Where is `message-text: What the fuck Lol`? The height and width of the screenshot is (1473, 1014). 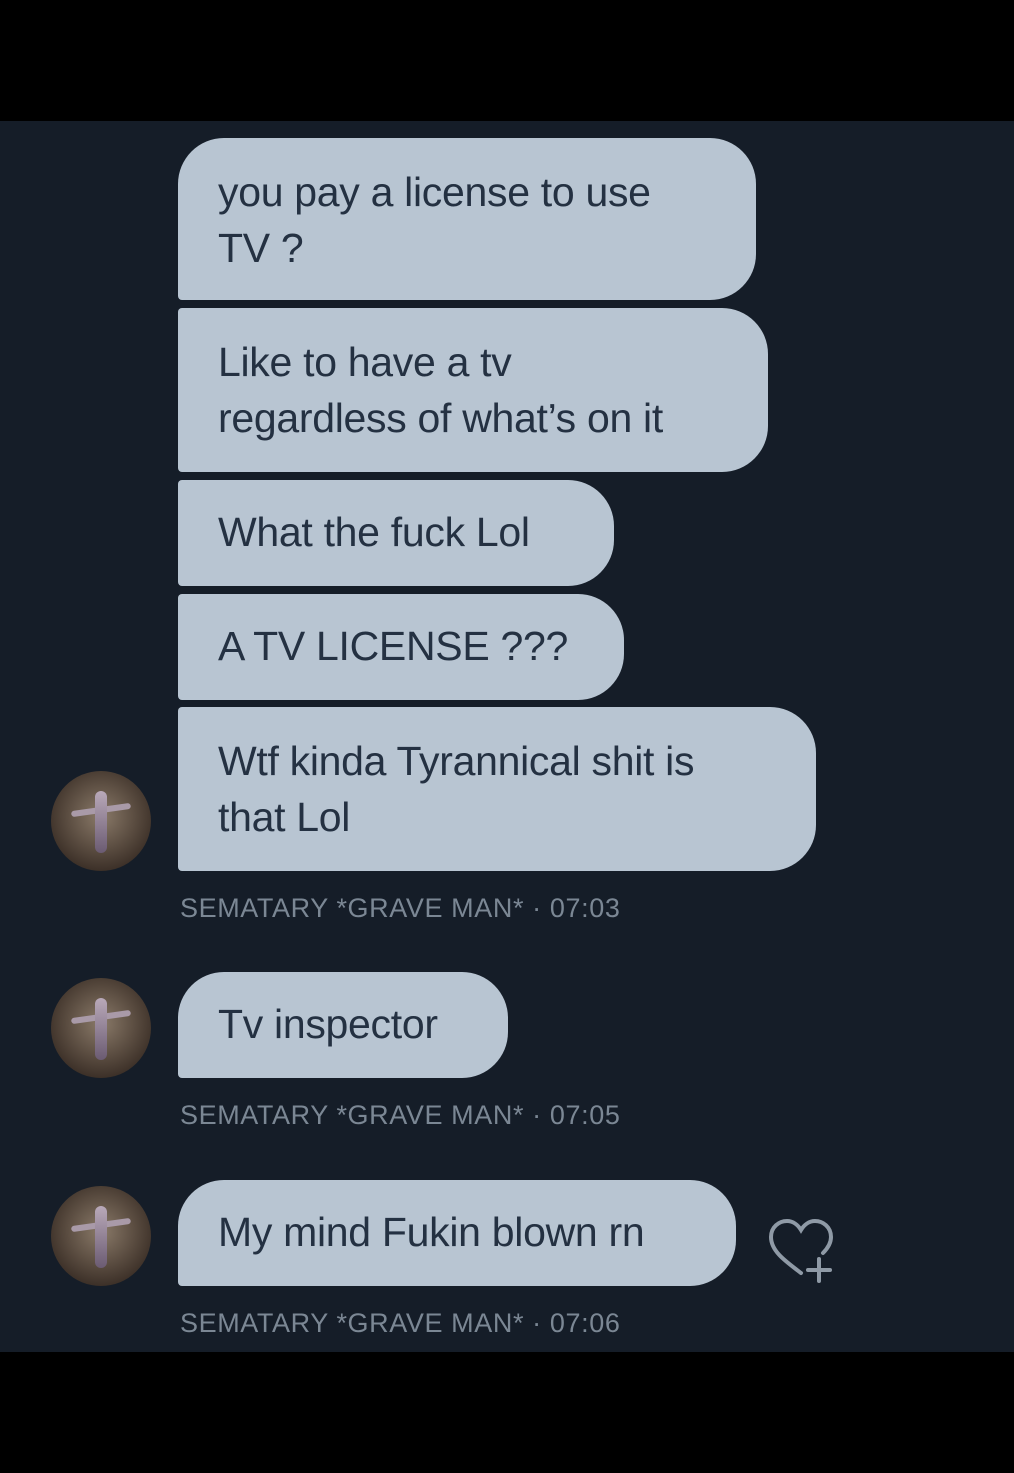 message-text: What the fuck Lol is located at coordinates (374, 532).